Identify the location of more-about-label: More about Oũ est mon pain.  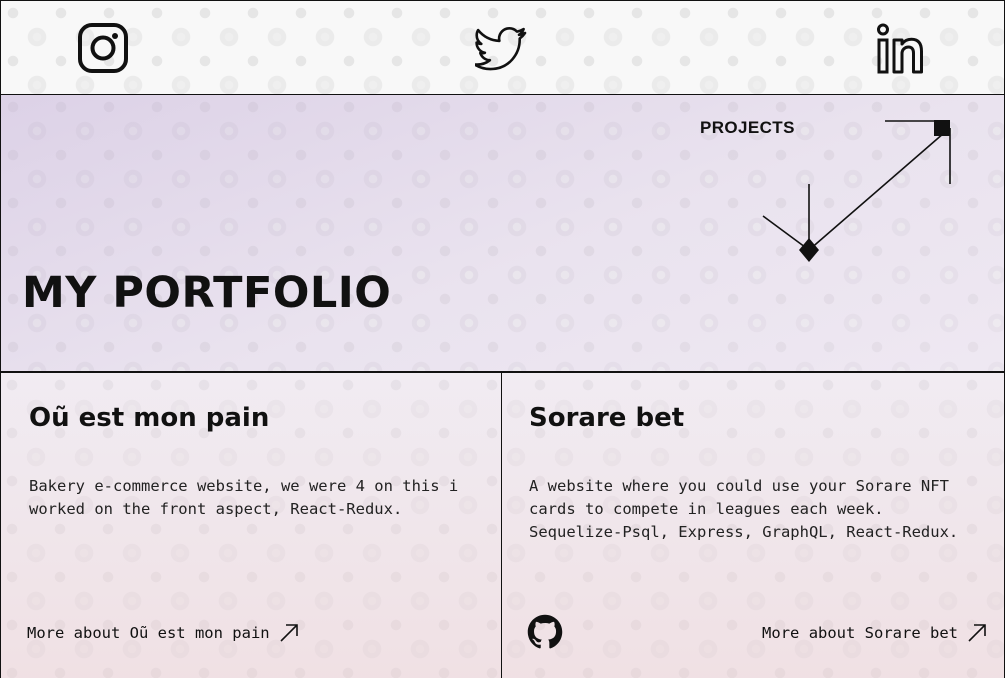
(148, 633).